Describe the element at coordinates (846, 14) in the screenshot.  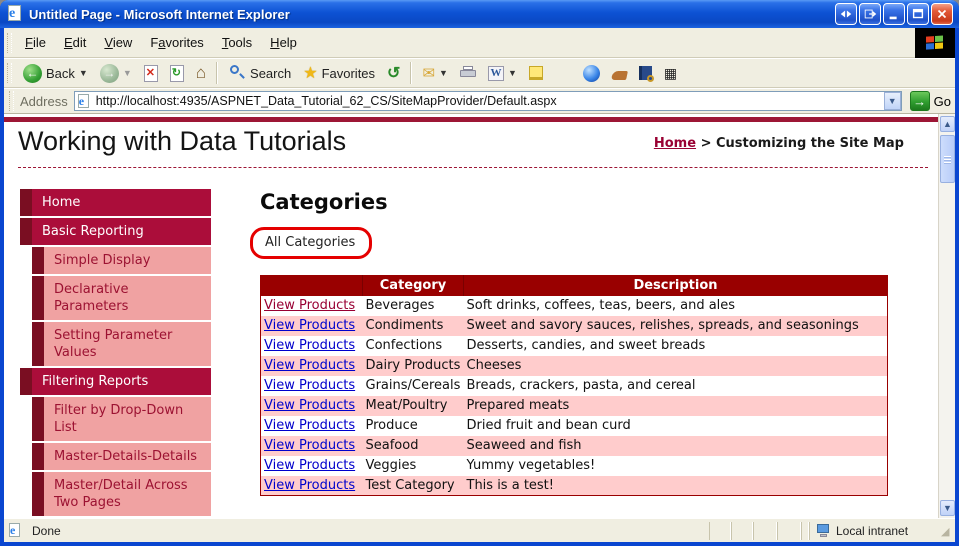
I see `pan-arrows-button` at that location.